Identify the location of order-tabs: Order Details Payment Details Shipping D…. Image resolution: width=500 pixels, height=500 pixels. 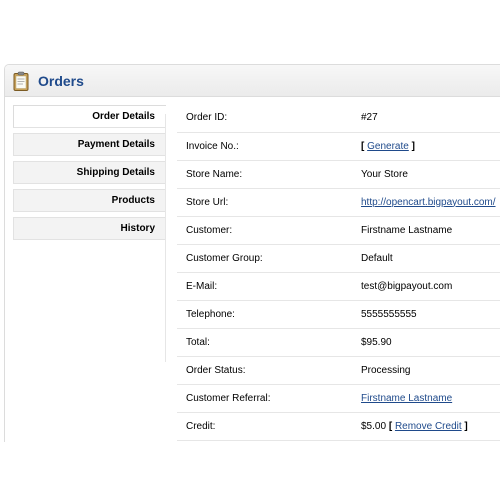
(89, 175).